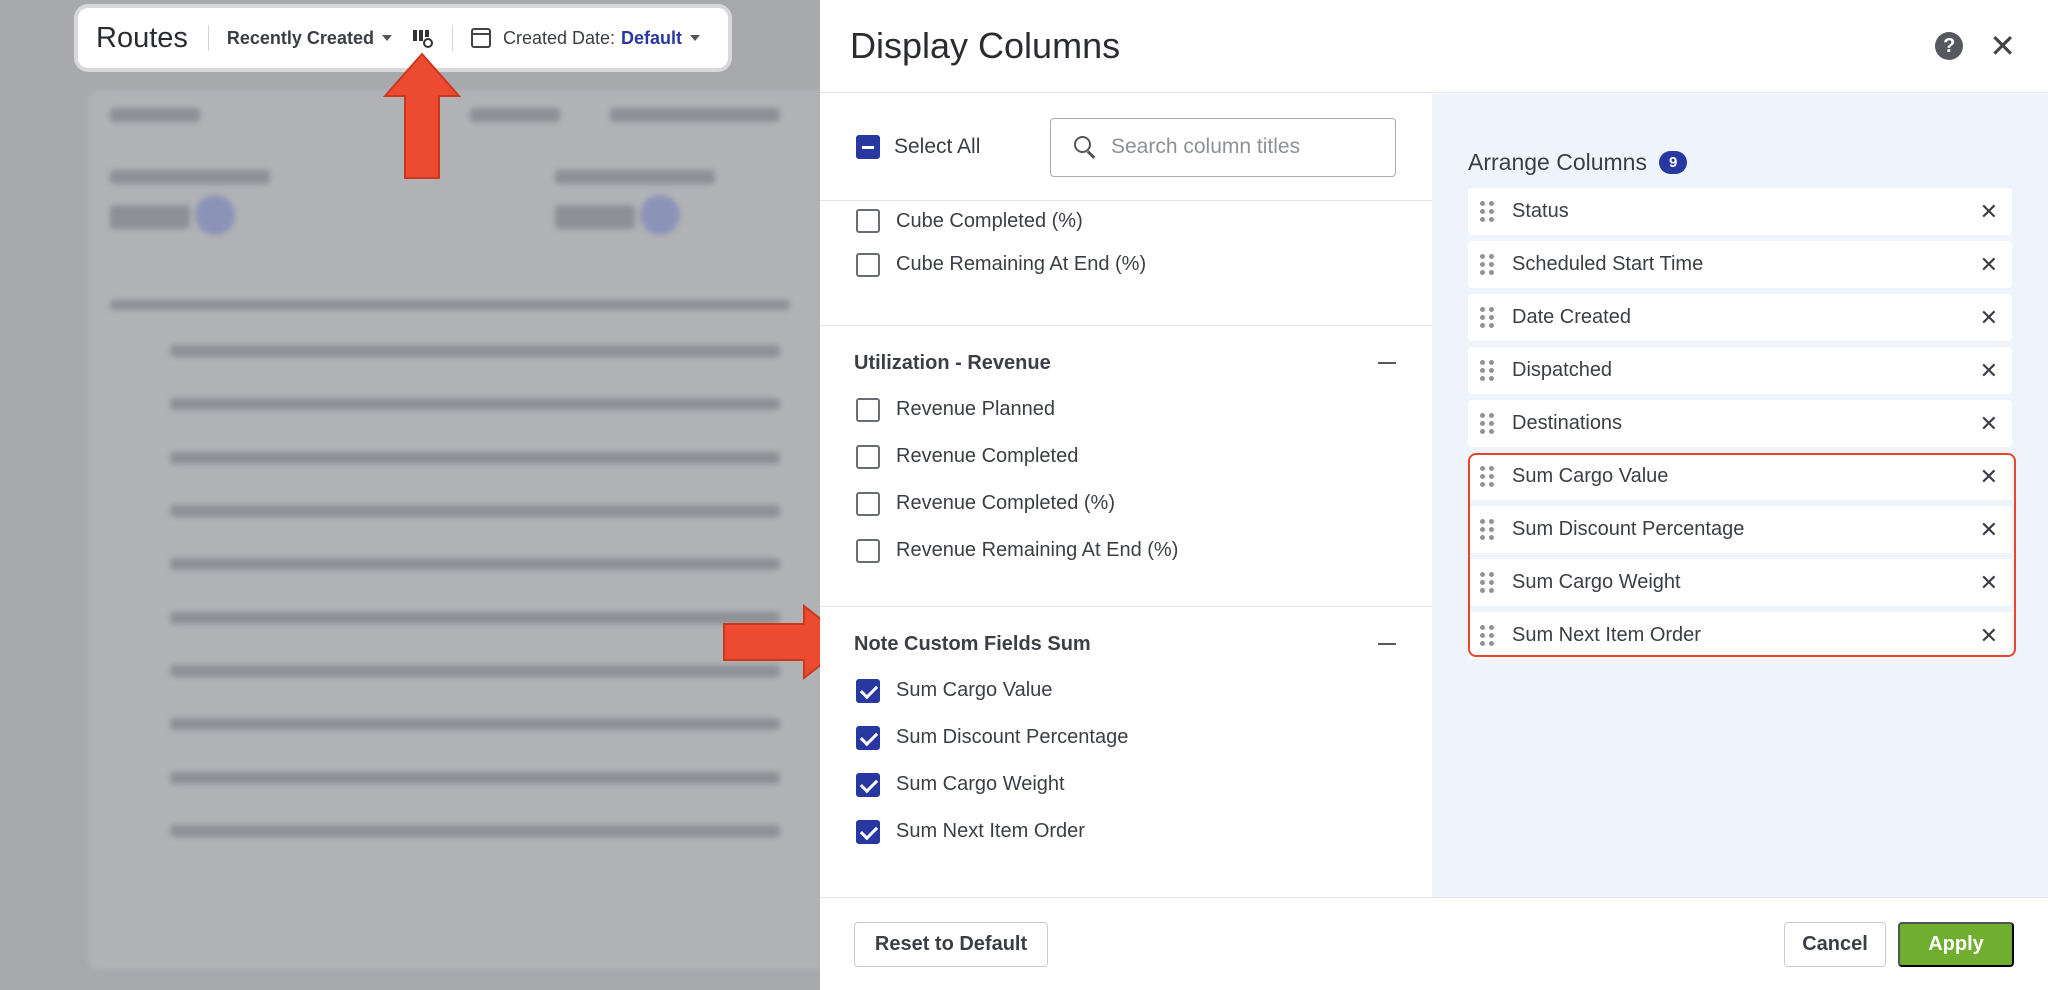 The height and width of the screenshot is (990, 2048). What do you see at coordinates (652, 37) in the screenshot?
I see `date-filter-value: Default` at bounding box center [652, 37].